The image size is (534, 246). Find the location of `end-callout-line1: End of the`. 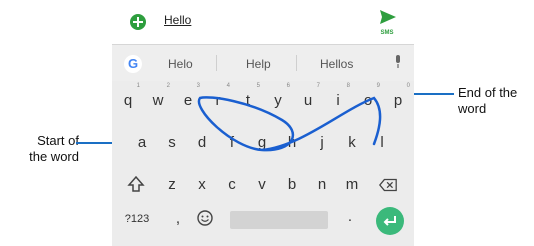

end-callout-line1: End of the is located at coordinates (488, 92).